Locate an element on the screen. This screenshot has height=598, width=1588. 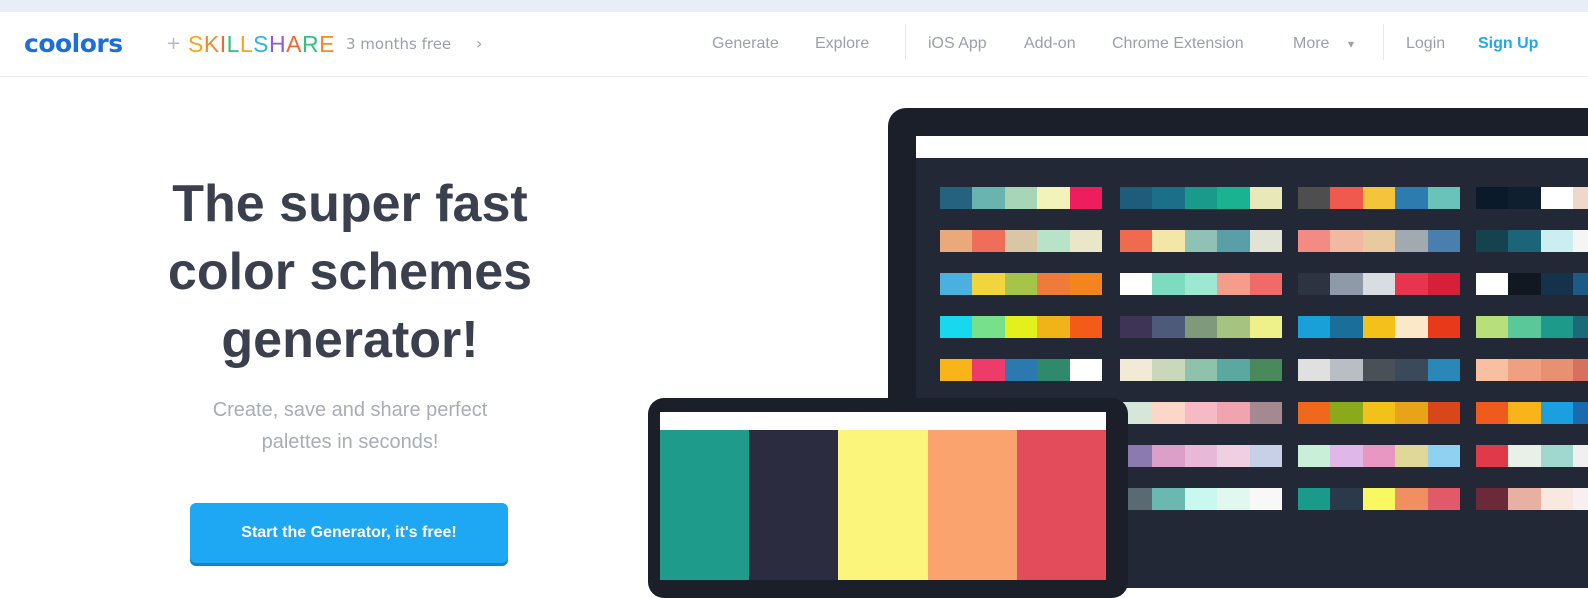
laptop-palette is located at coordinates (883, 505).